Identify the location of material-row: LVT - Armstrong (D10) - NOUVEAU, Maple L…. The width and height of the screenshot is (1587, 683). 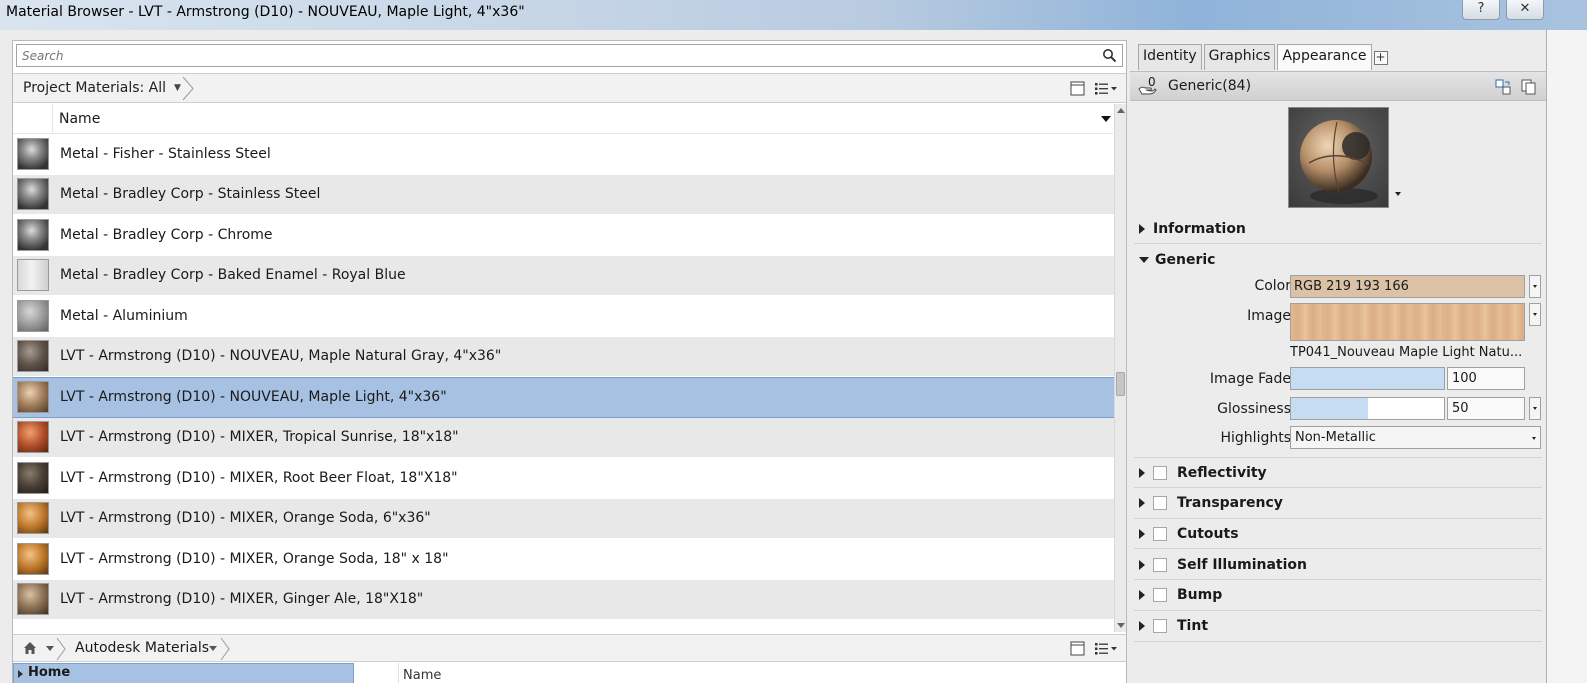
(563, 397).